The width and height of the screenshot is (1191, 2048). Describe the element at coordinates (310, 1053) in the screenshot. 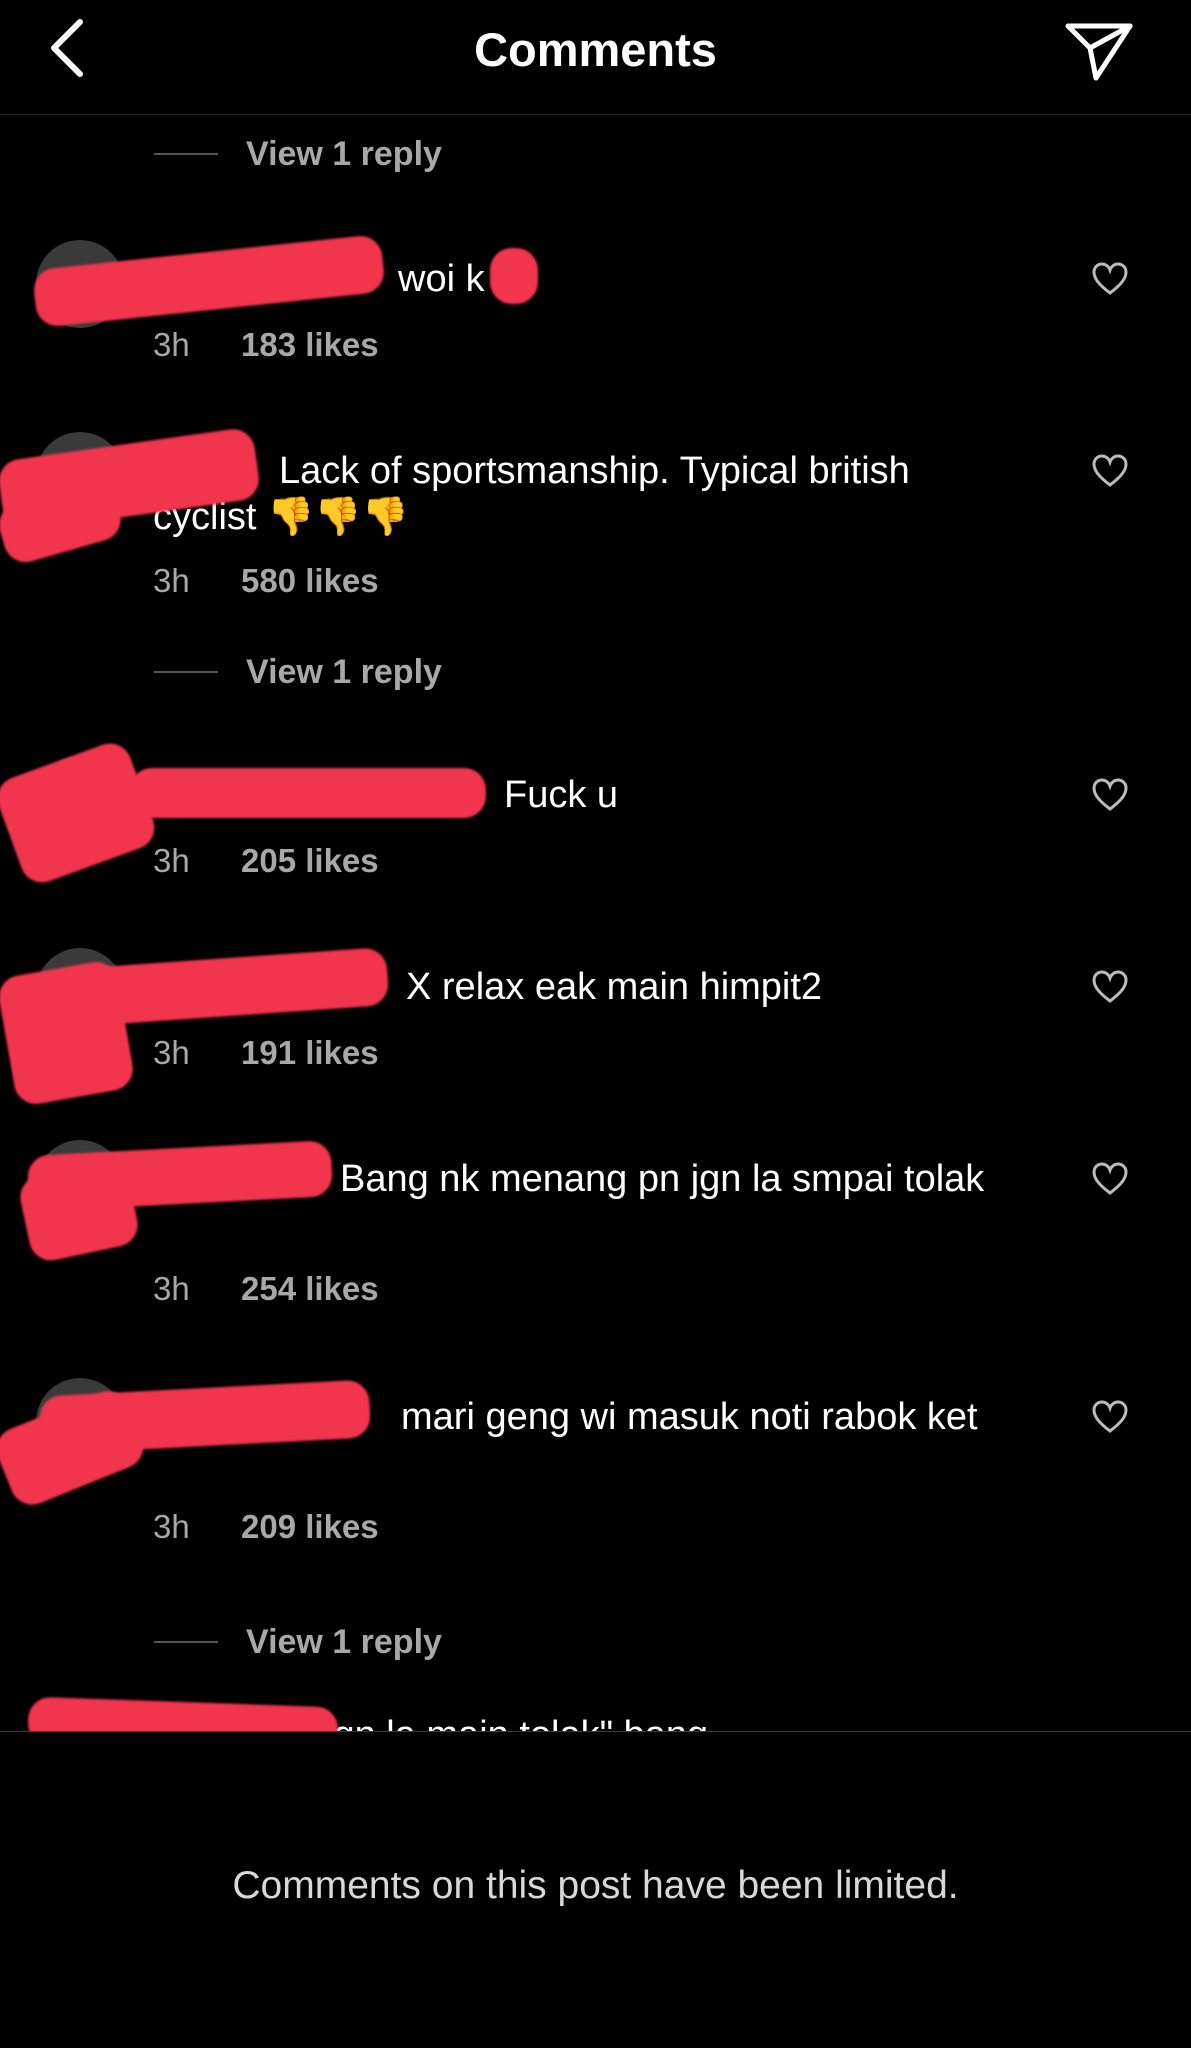

I see `comment-likes: 191 likes` at that location.